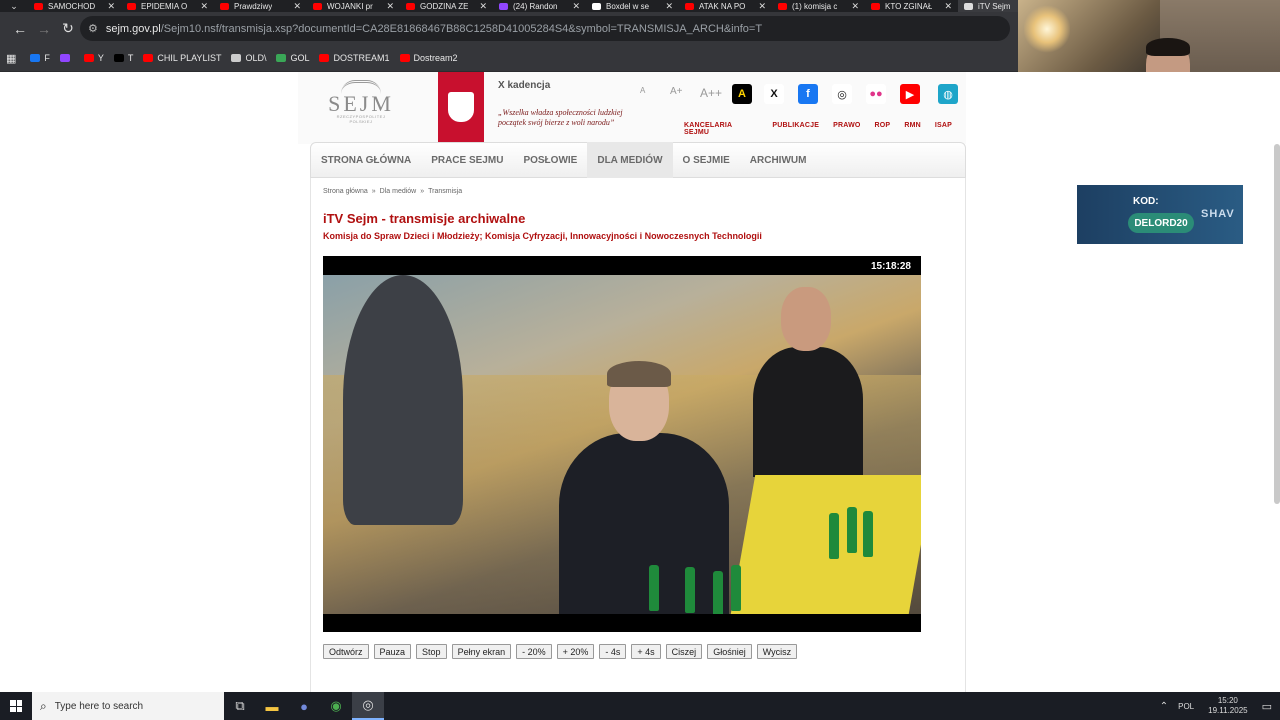 This screenshot has width=1280, height=720. Describe the element at coordinates (1186, 706) in the screenshot. I see `language-indicator: POL` at that location.